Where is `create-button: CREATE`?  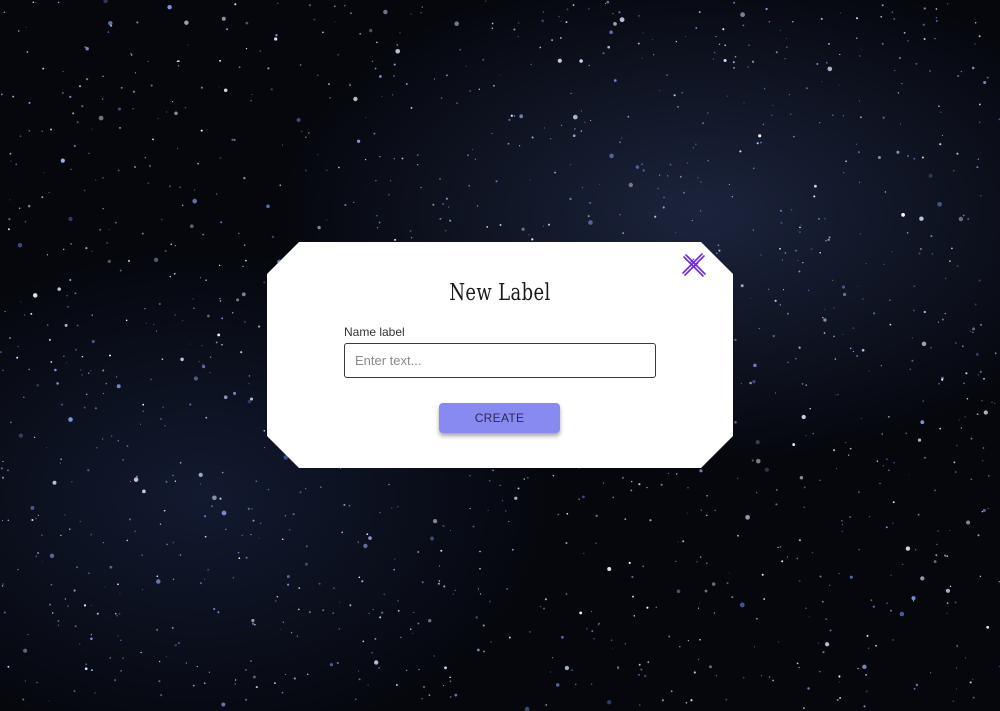 create-button: CREATE is located at coordinates (499, 418).